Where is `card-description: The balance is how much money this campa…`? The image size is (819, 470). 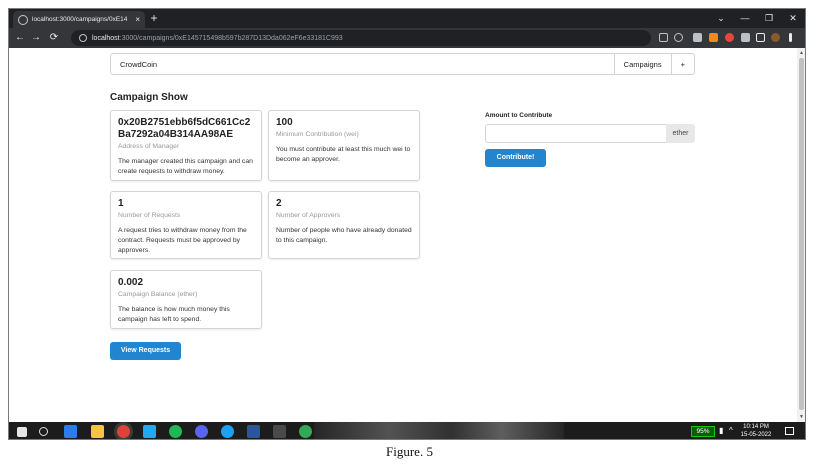
card-description: The balance is how much money this campa… is located at coordinates (174, 314).